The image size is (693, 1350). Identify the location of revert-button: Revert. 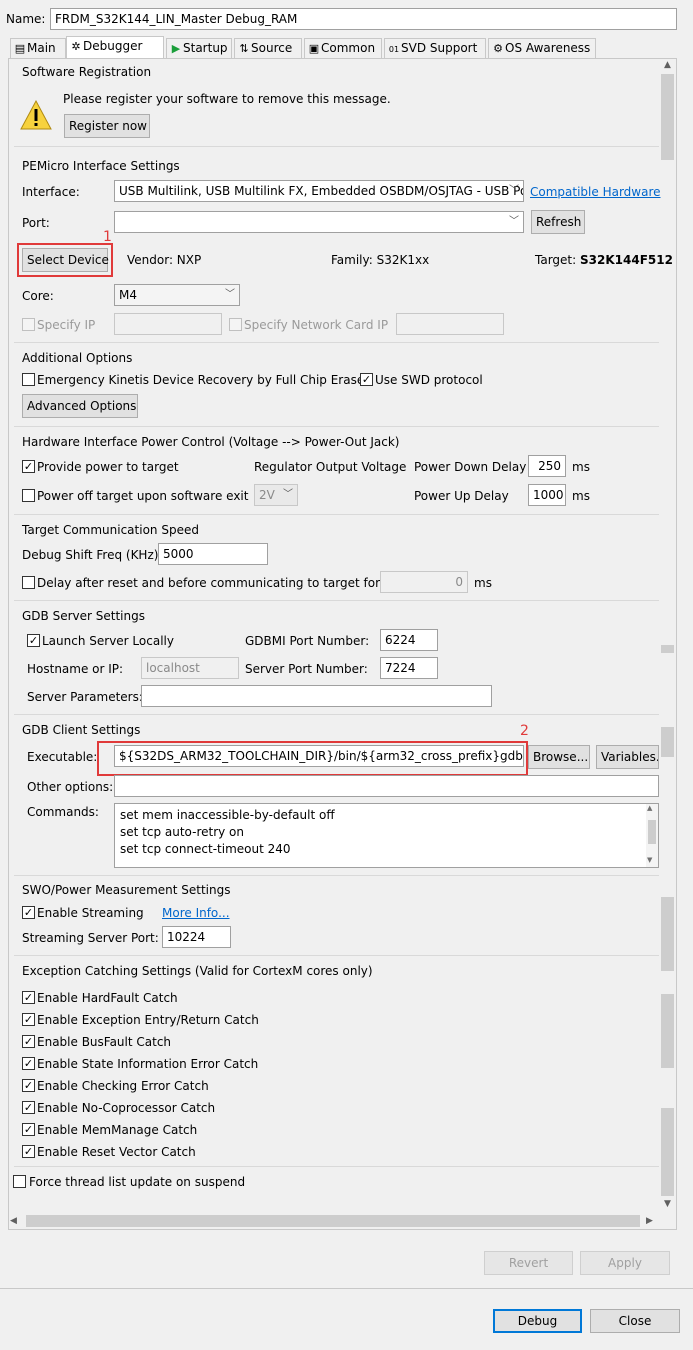
(528, 1263).